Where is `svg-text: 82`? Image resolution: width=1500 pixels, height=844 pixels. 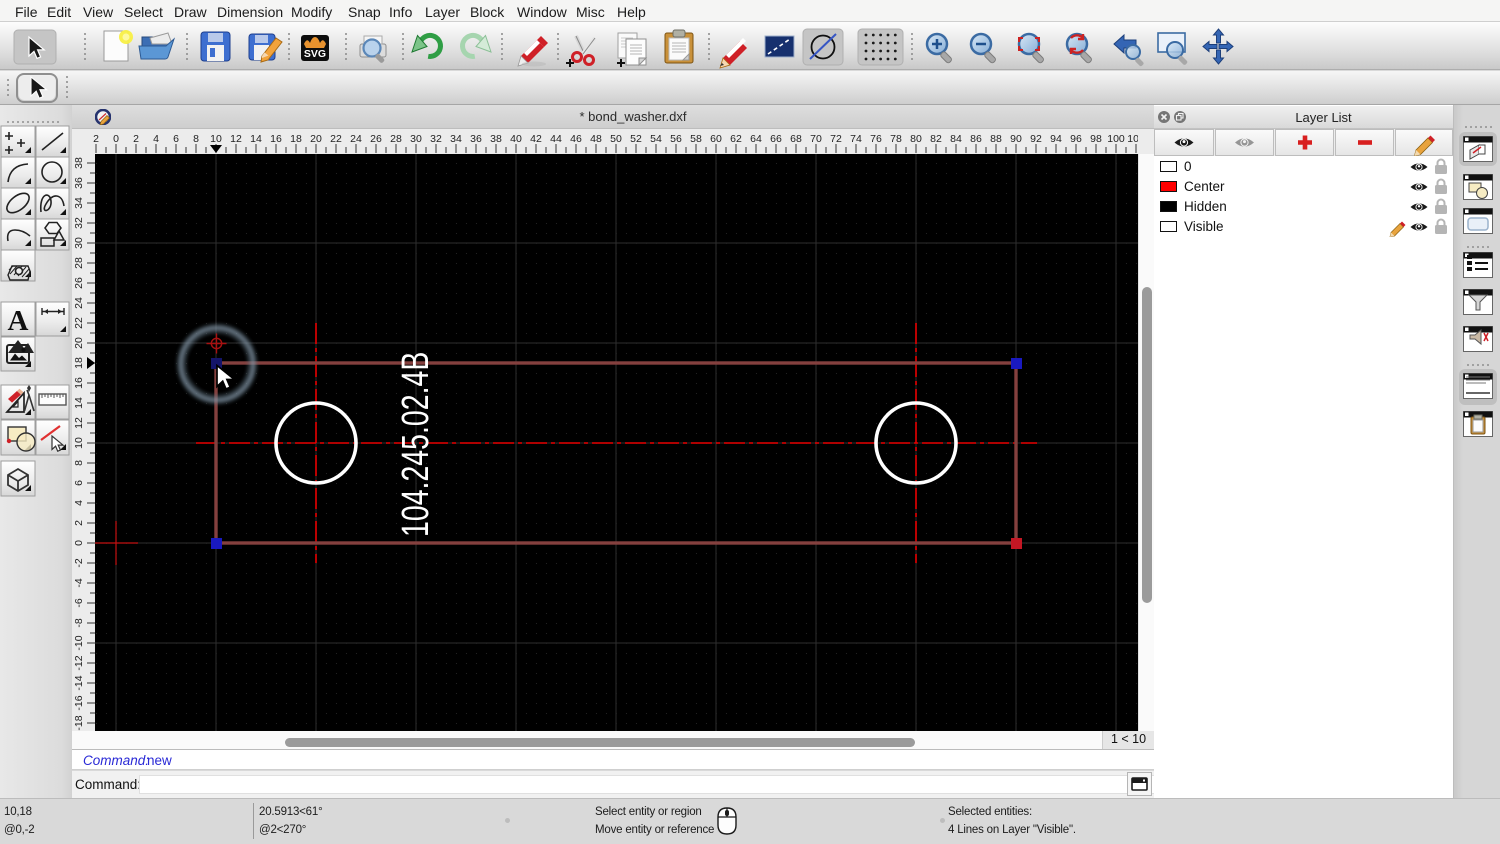 svg-text: 82 is located at coordinates (936, 139).